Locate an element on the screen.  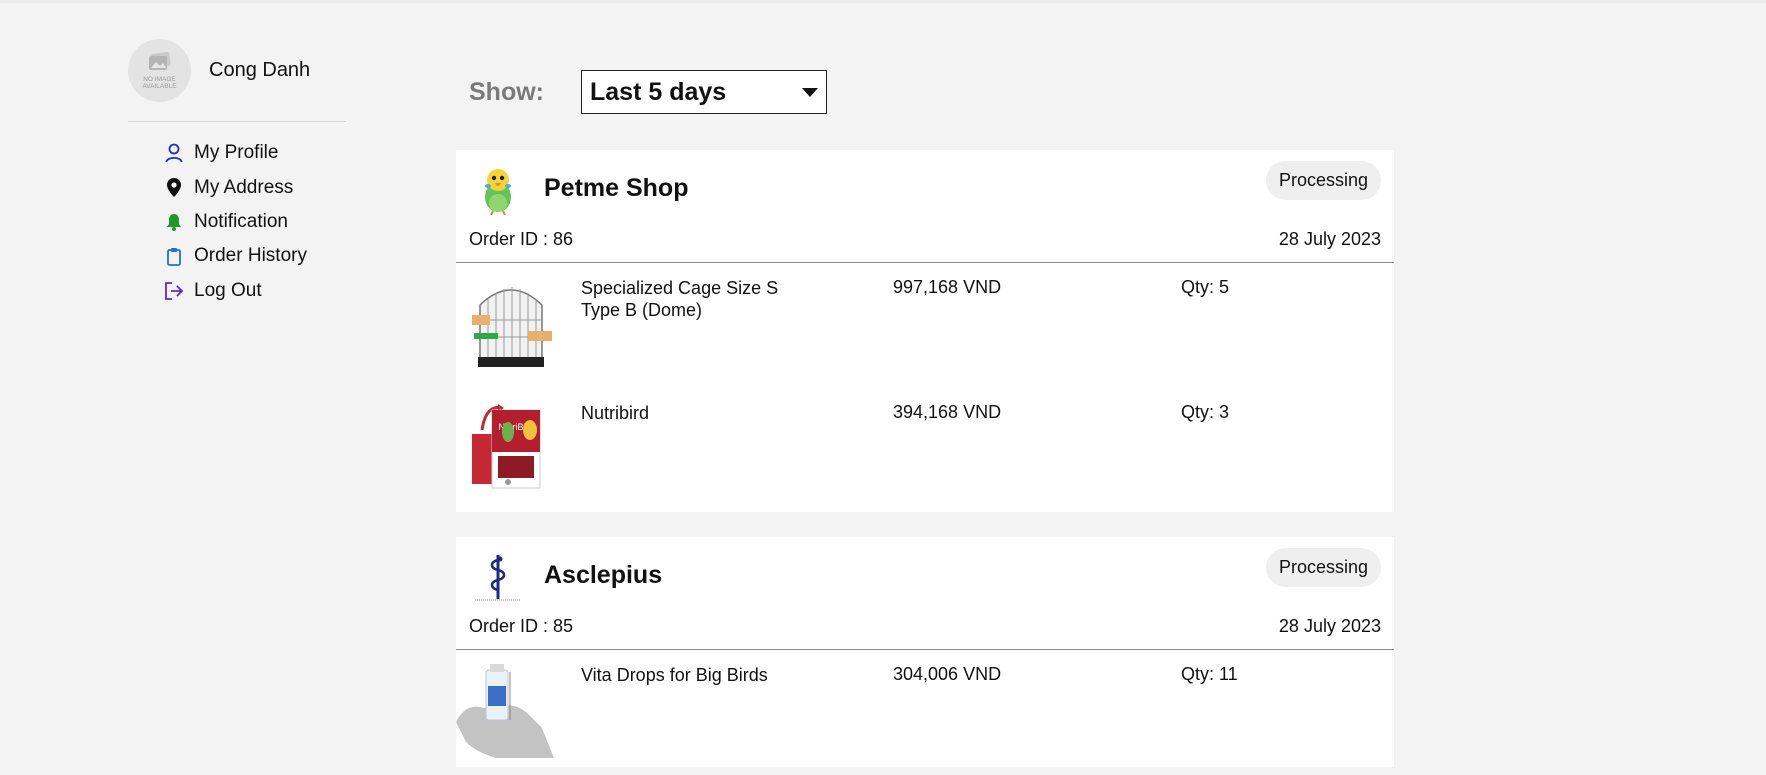
item-quantity: Qty: 5 is located at coordinates (1205, 287).